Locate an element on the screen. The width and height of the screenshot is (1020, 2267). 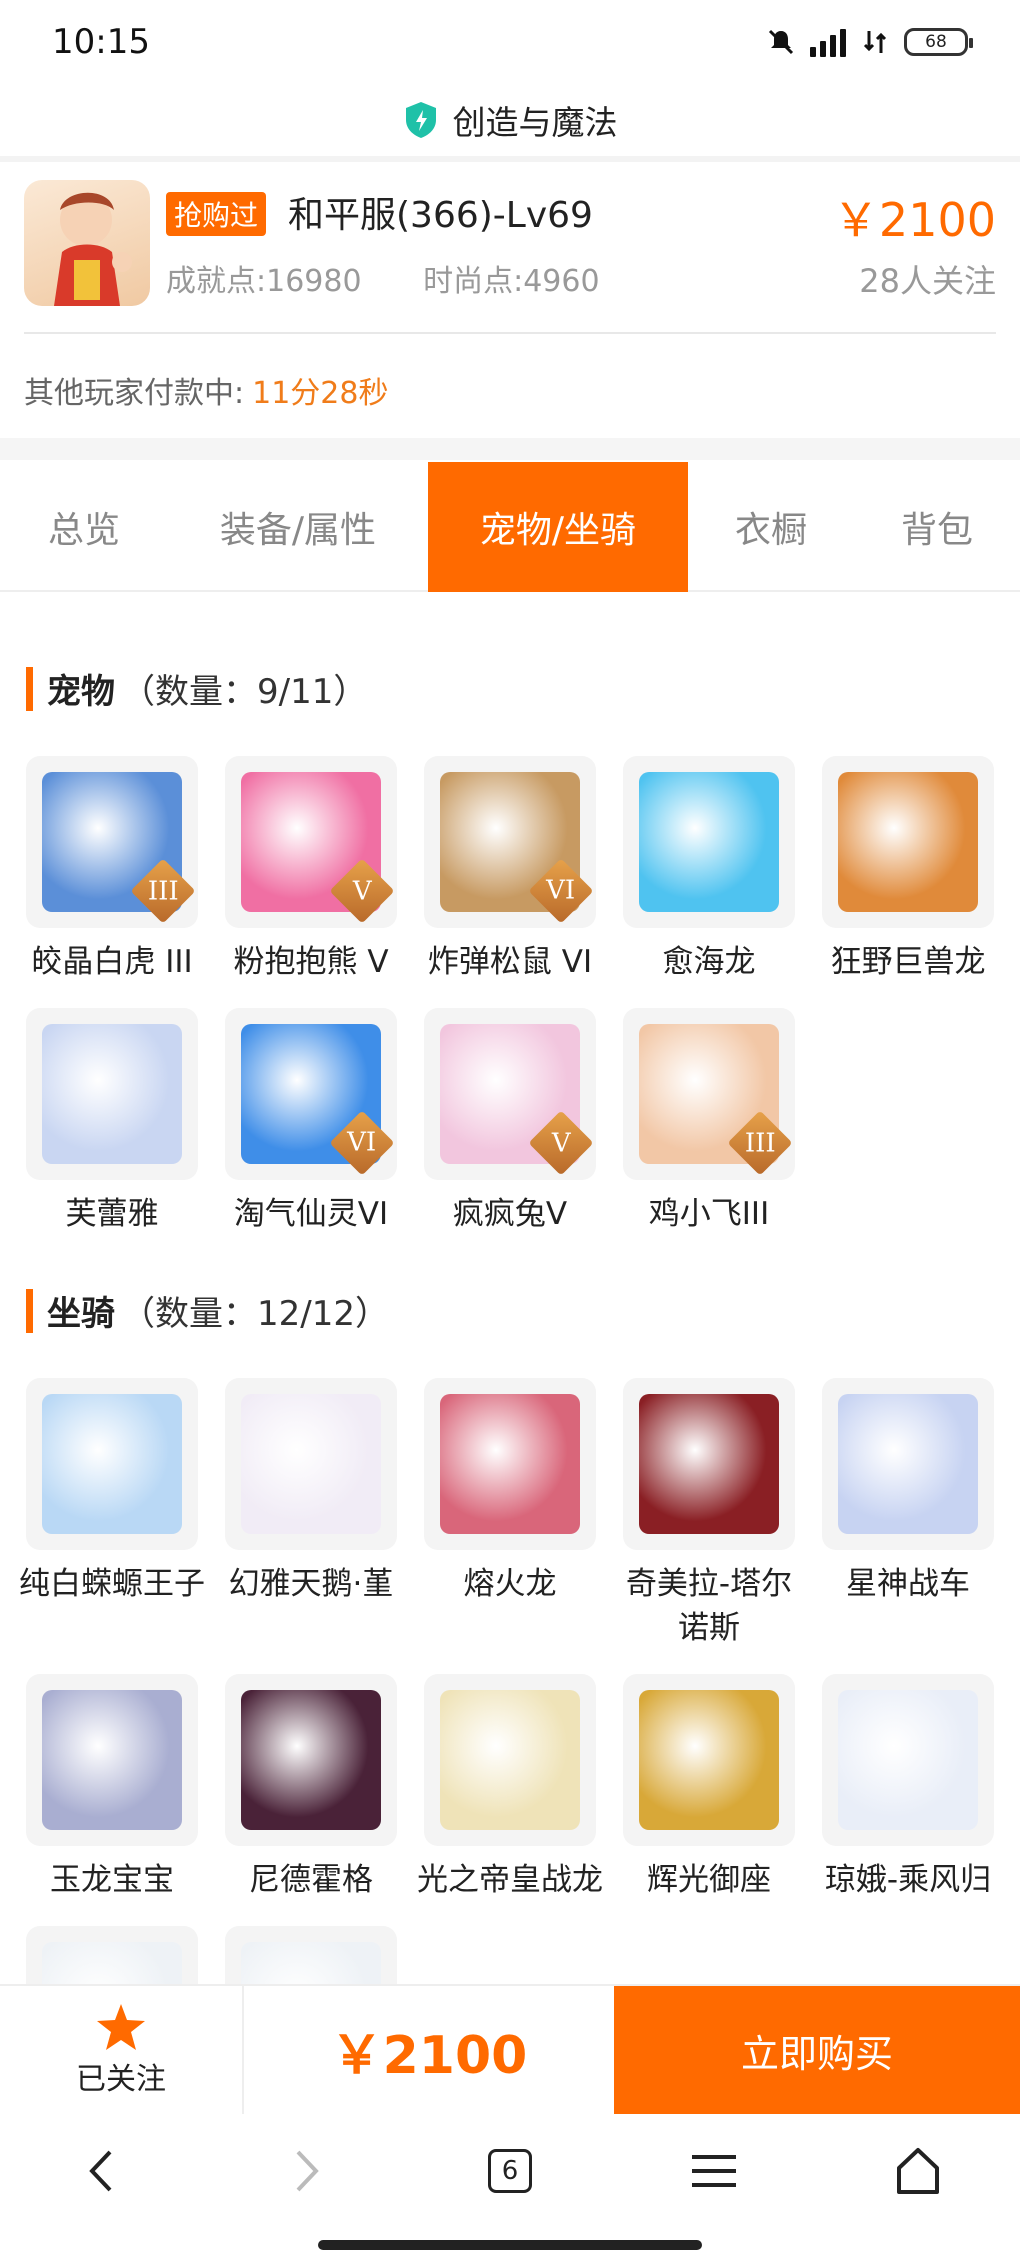
product-name: 和平服(366)-Lv69 is located at coordinates (440, 215).